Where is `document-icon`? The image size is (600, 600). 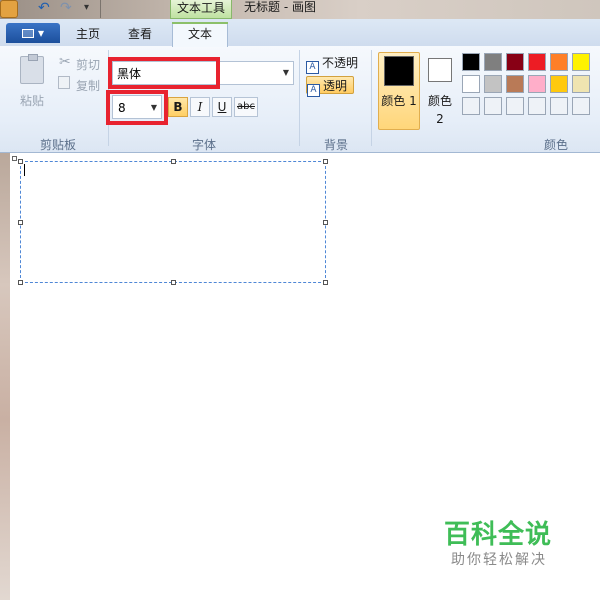
document-icon is located at coordinates (27, 33).